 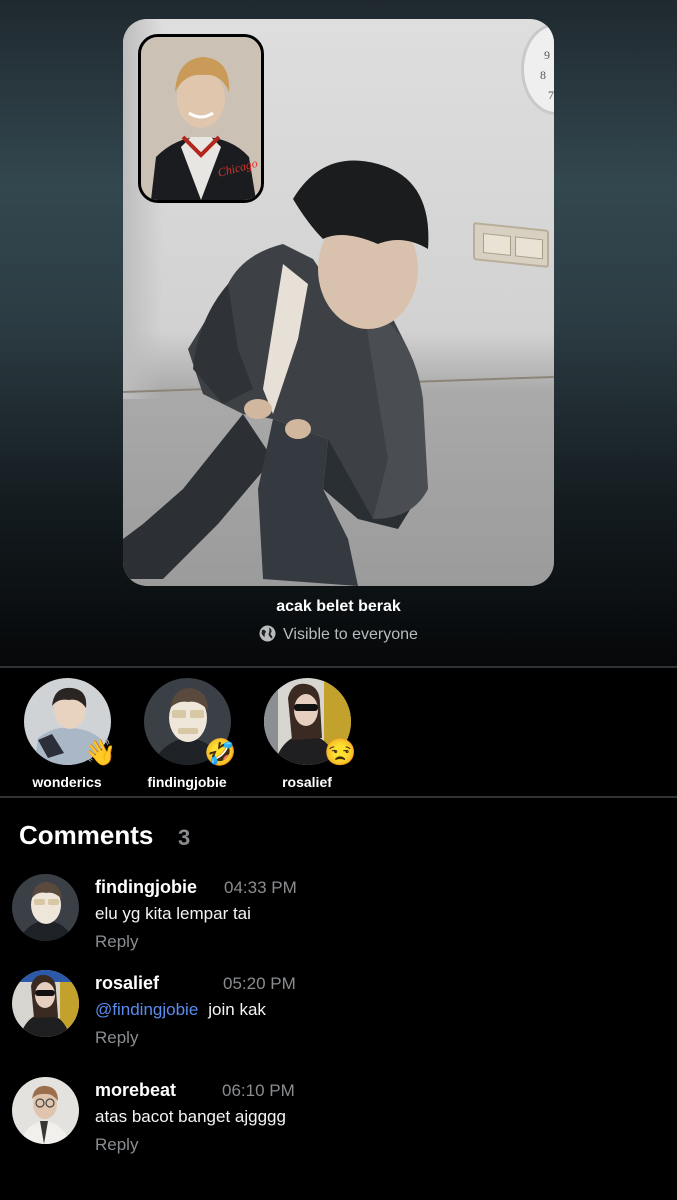 What do you see at coordinates (220, 752) in the screenshot?
I see `reaction-emoji: 🤣` at bounding box center [220, 752].